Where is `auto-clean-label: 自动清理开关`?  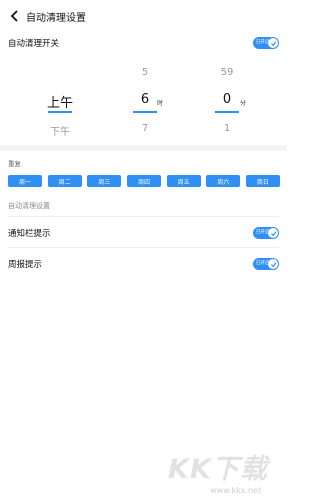 auto-clean-label: 自动清理开关 is located at coordinates (34, 44).